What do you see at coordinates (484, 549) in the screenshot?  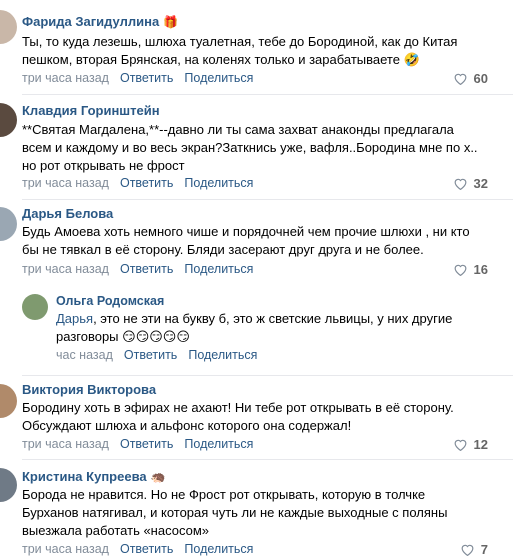 I see `like-count: 7` at bounding box center [484, 549].